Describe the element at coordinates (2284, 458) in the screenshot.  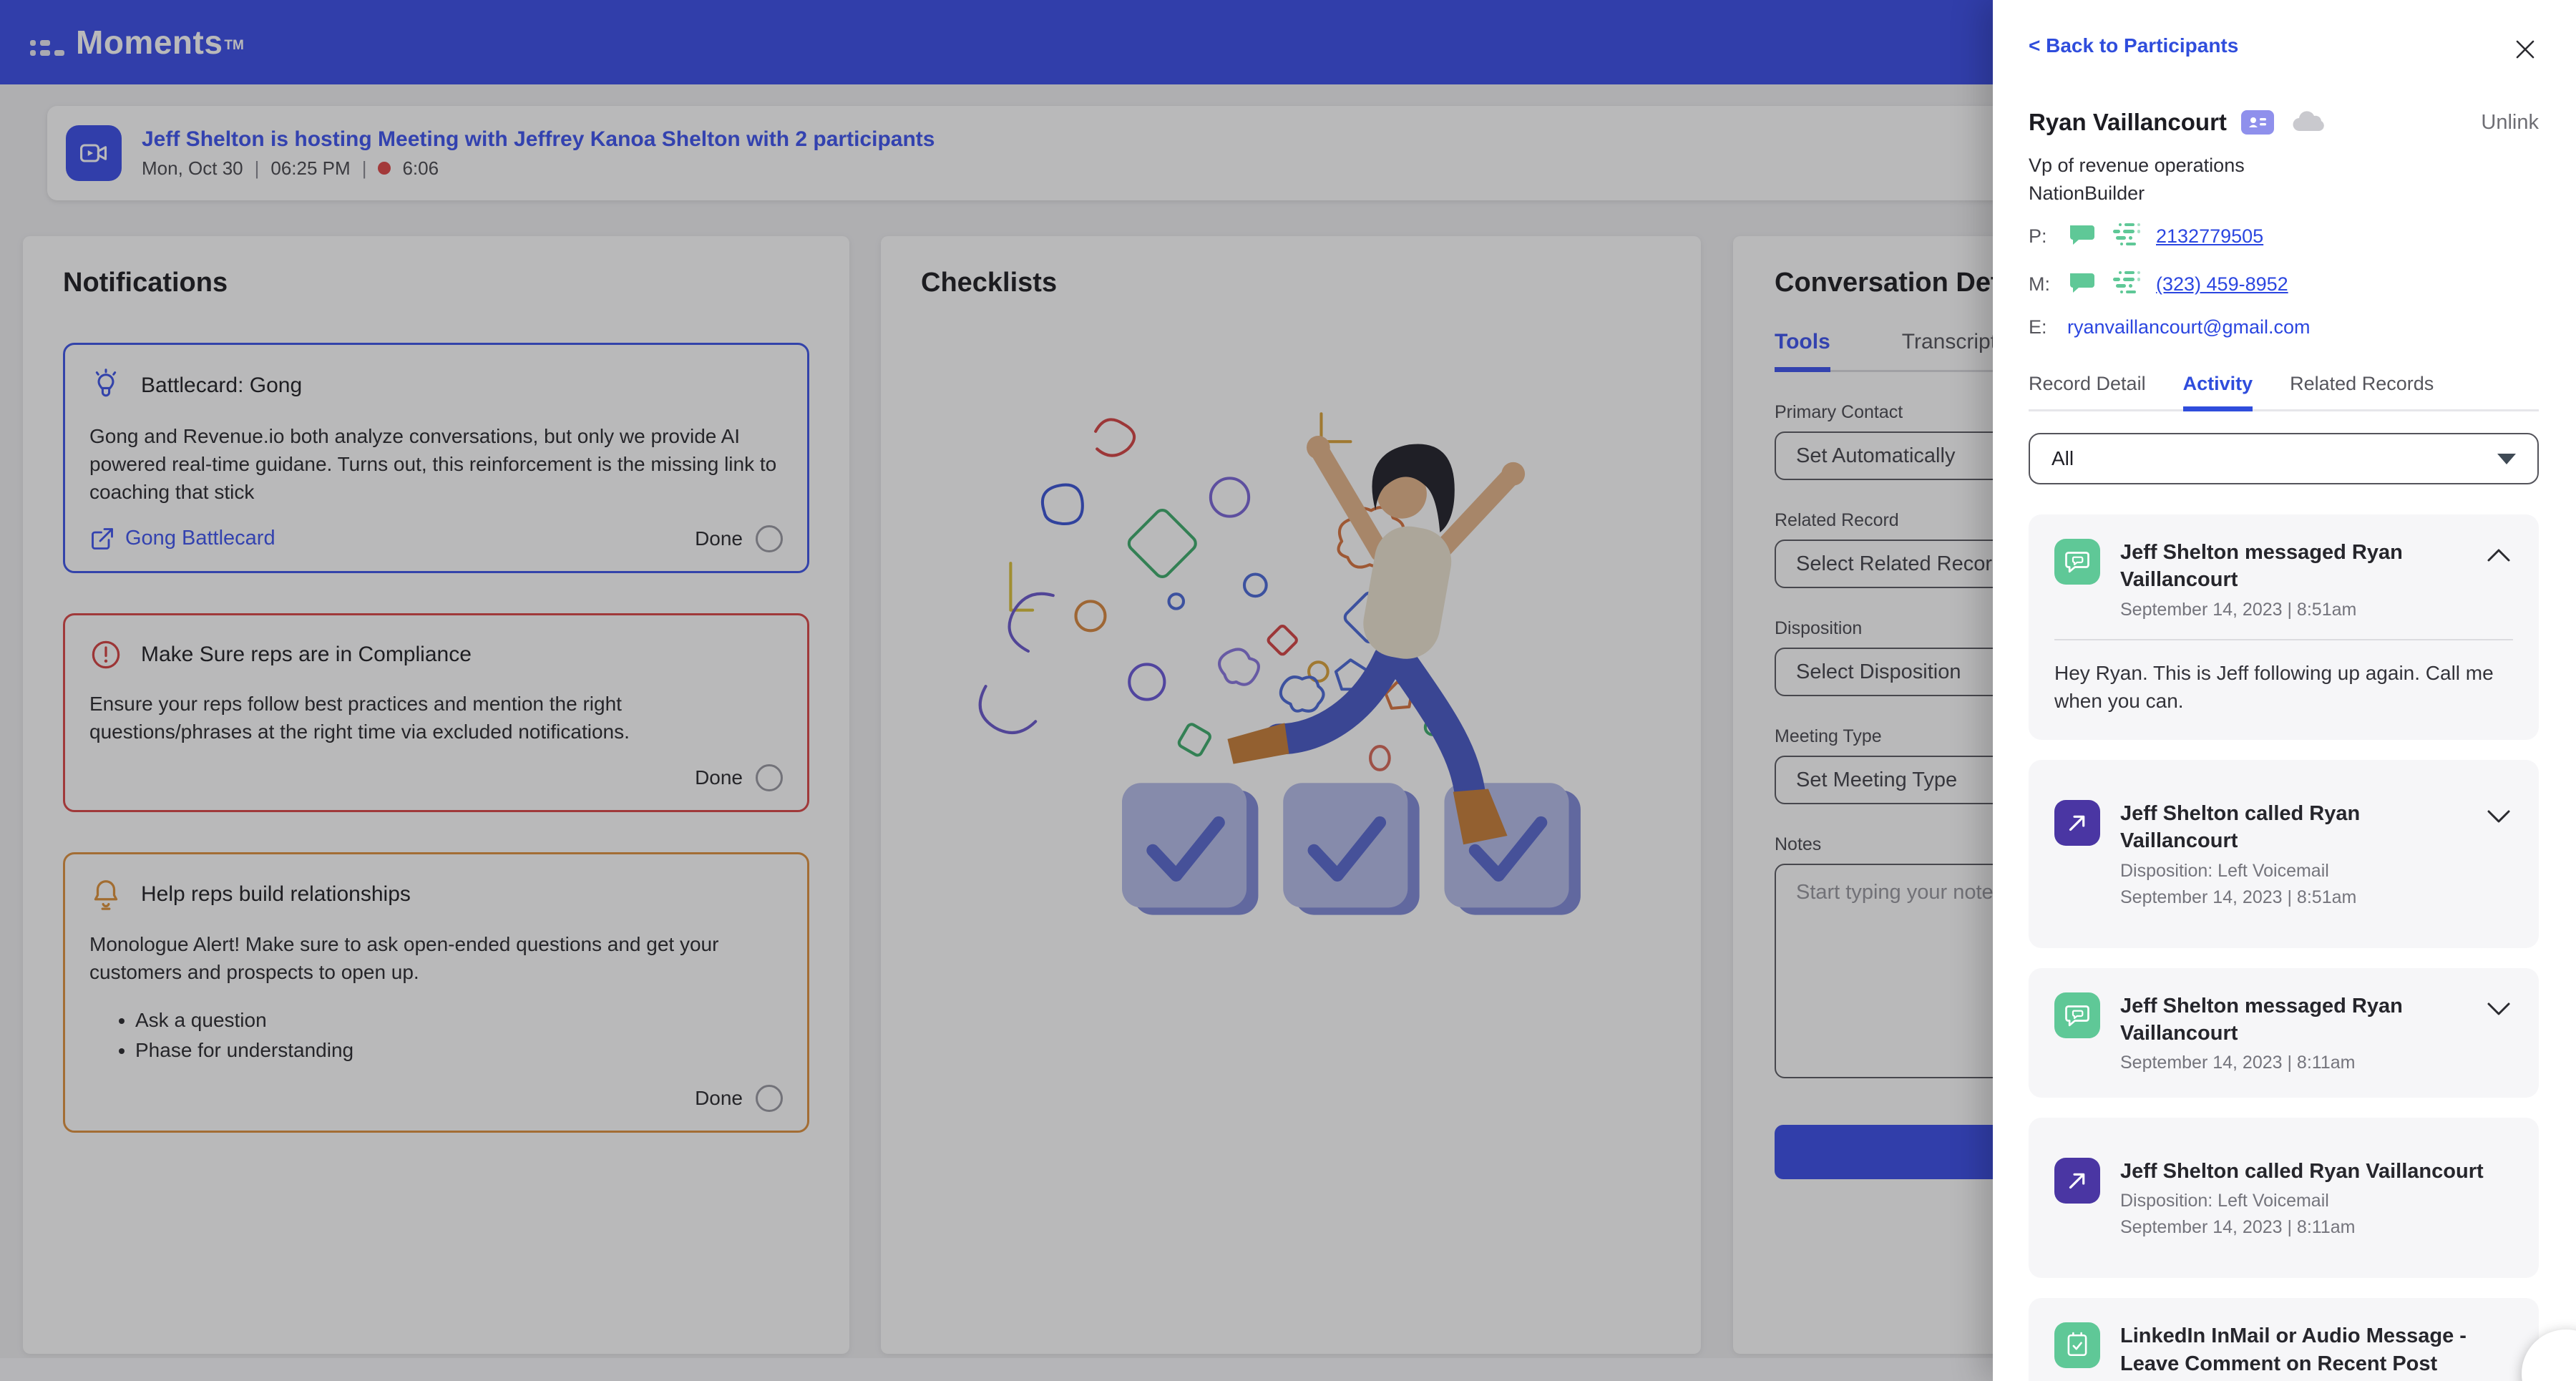
I see `activity-filter-select: All` at that location.